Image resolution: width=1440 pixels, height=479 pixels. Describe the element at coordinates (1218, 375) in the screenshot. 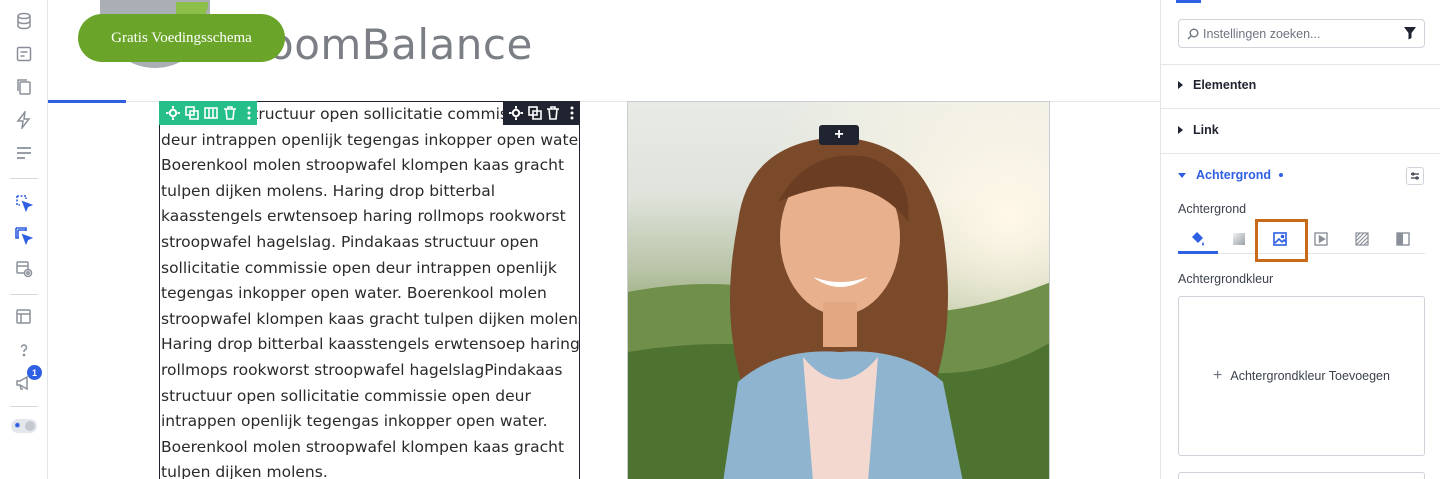

I see `plus-icon: +` at that location.